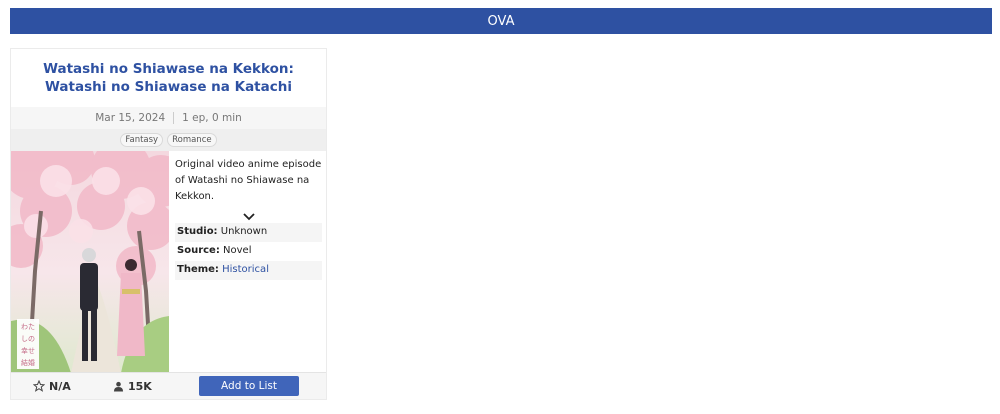 This screenshot has width=1000, height=414. I want to click on svg-text: 結婚, so click(28, 362).